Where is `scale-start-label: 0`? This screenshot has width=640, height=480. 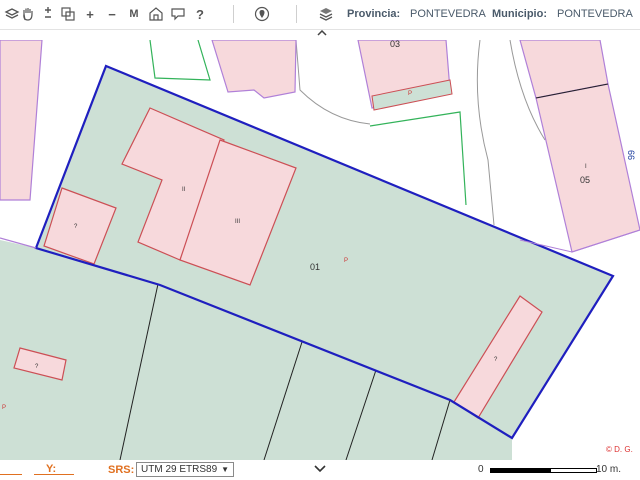 scale-start-label: 0 is located at coordinates (481, 469).